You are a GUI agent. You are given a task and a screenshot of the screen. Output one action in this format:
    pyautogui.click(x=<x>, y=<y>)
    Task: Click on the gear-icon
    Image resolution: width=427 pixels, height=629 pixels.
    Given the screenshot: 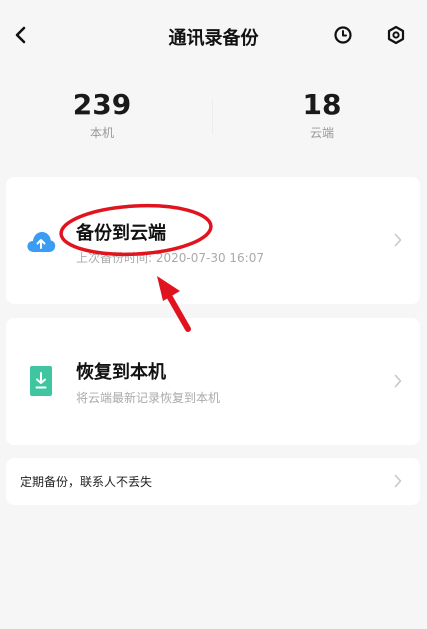 What is the action you would take?
    pyautogui.click(x=396, y=35)
    